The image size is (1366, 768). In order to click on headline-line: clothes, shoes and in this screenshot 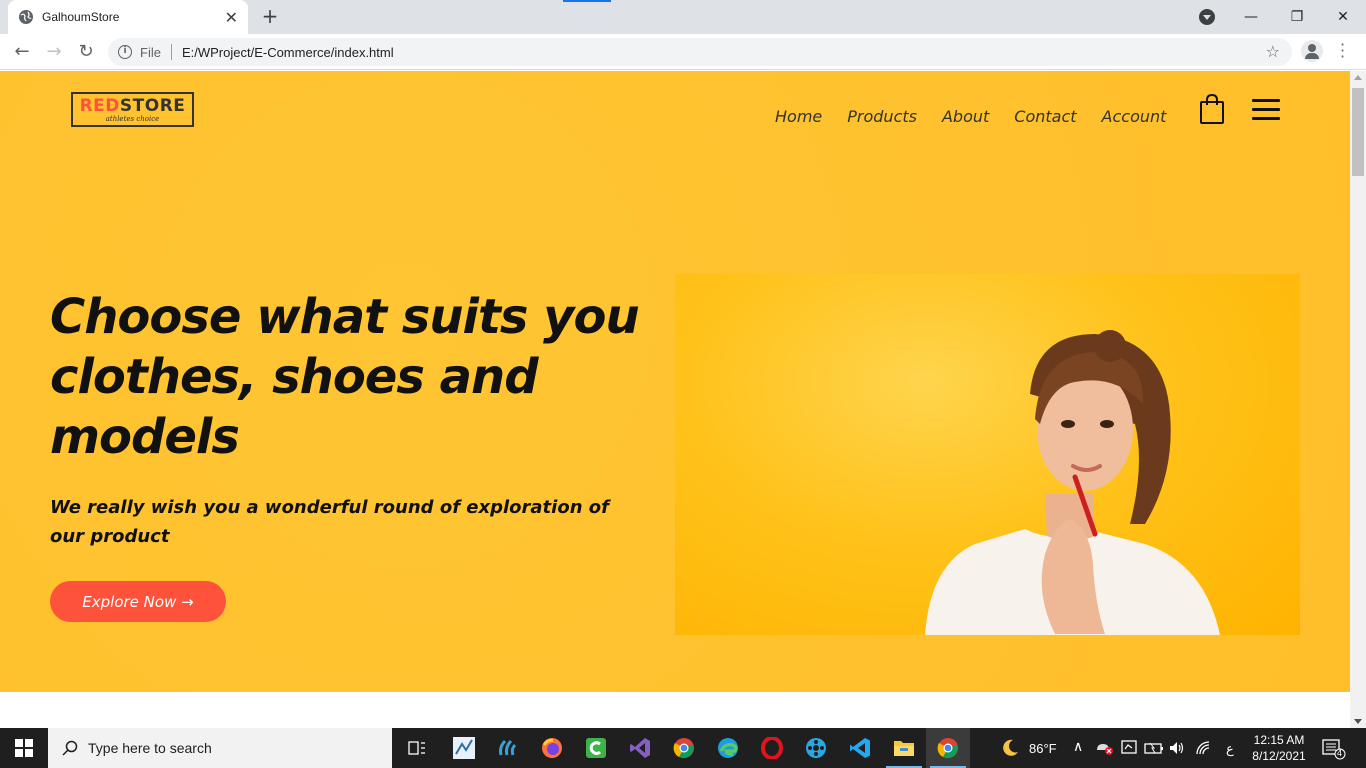, I will do `click(294, 377)`.